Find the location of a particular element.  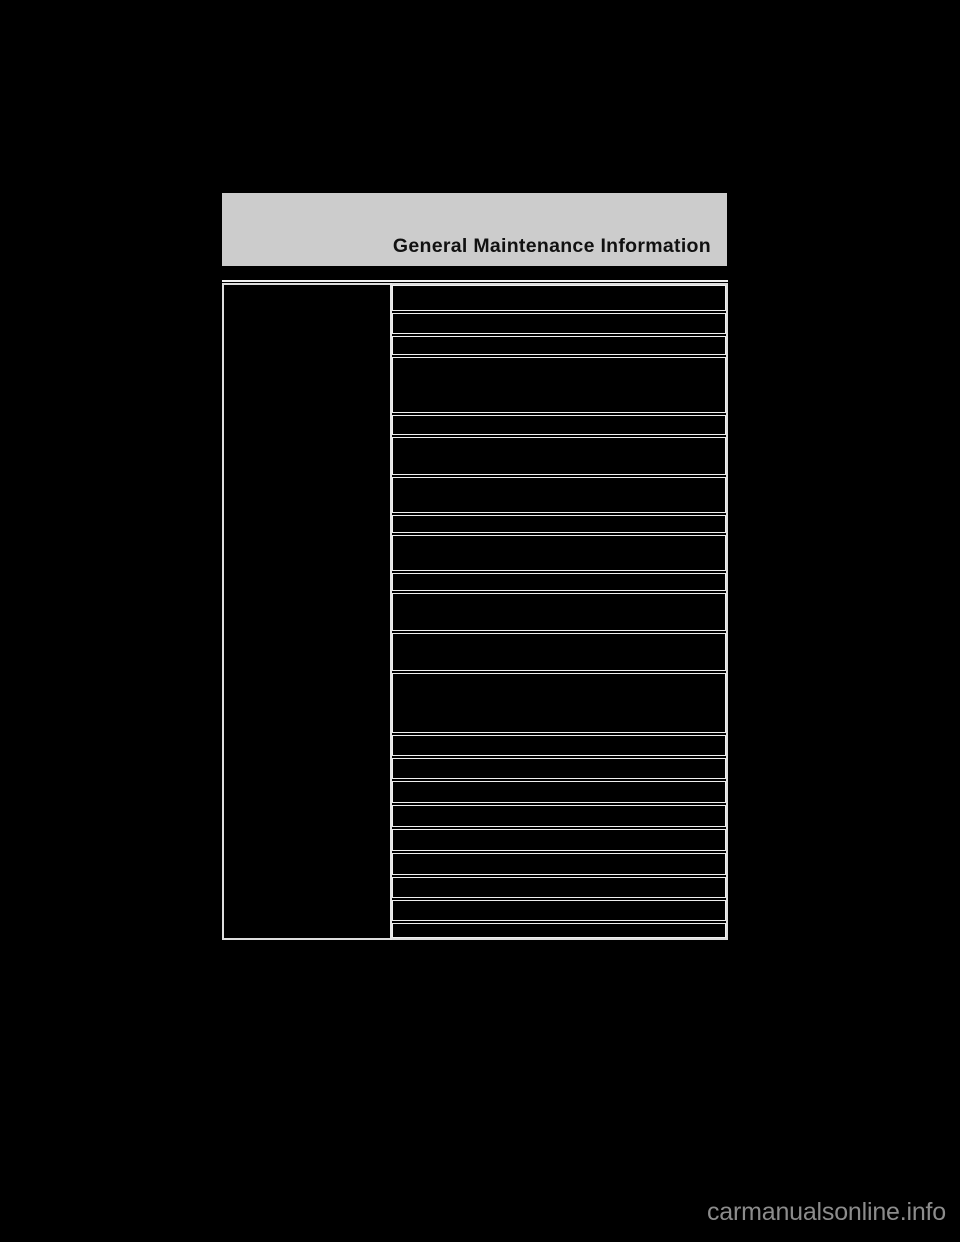

table-border-right is located at coordinates (726, 611).